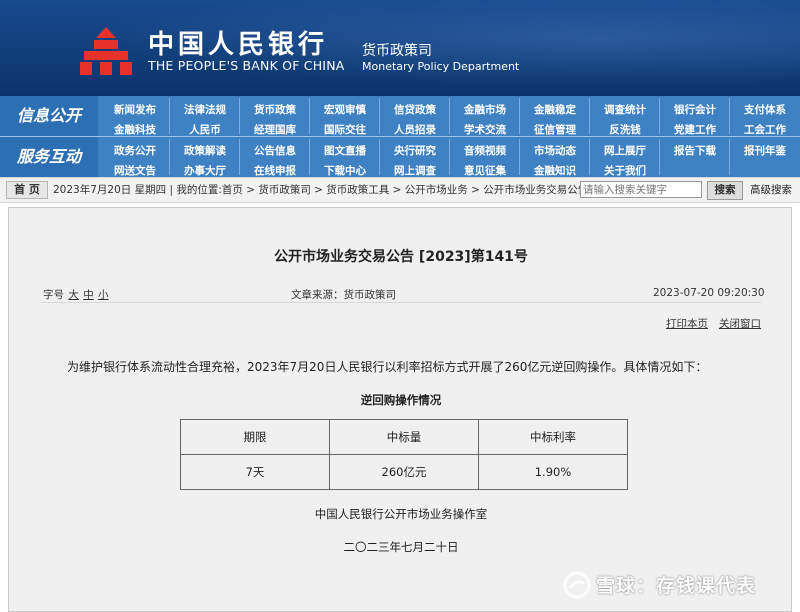  I want to click on operations-table: 期限 中标量 中标利率 7天 260亿元 1.90%, so click(404, 454).